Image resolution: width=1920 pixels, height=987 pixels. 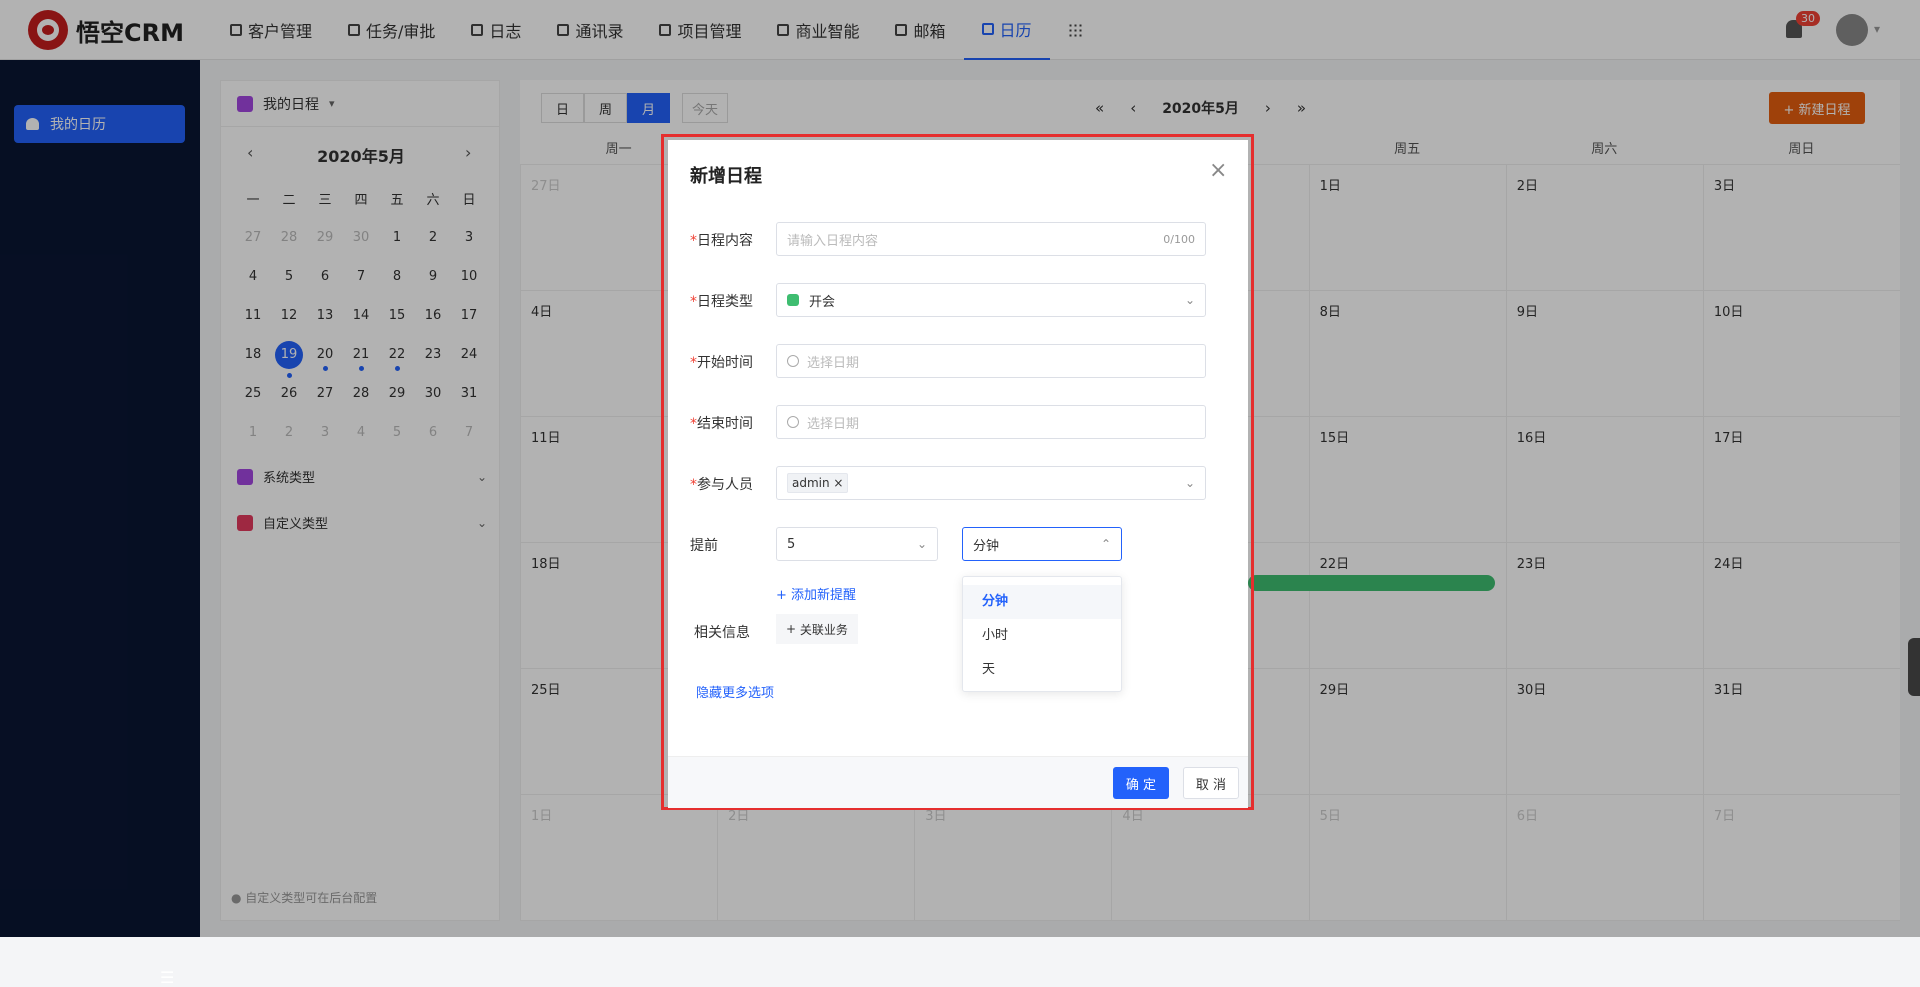 What do you see at coordinates (833, 241) in the screenshot?
I see `content-placeholder: 请输入日程内容` at bounding box center [833, 241].